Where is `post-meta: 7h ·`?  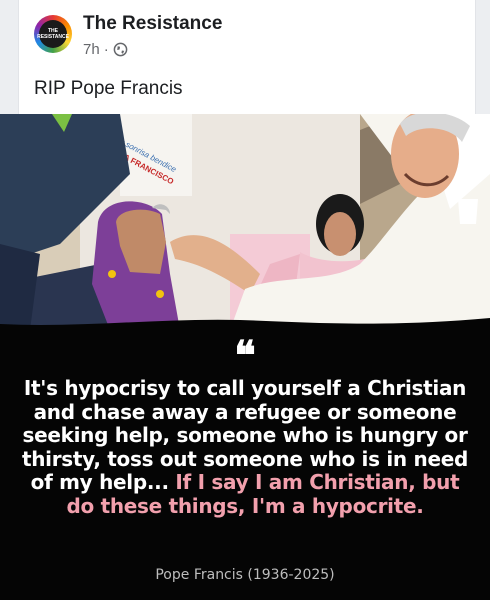
post-meta: 7h · is located at coordinates (105, 49).